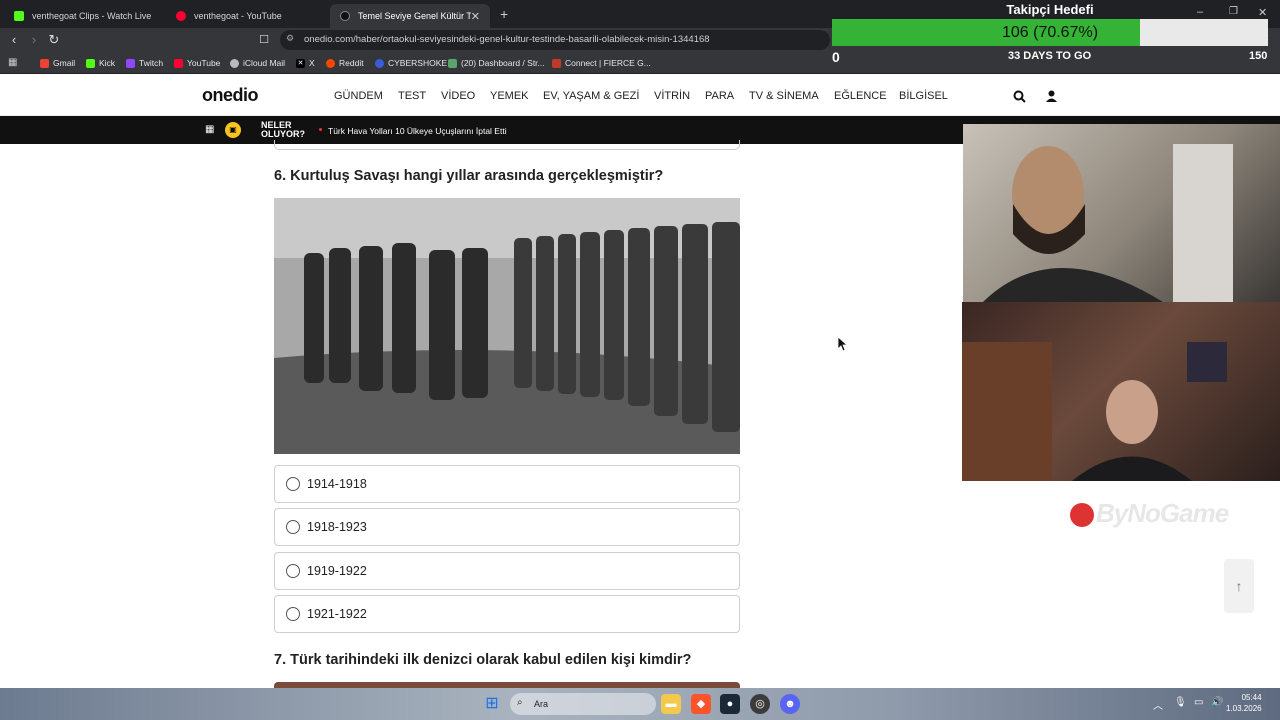 The height and width of the screenshot is (720, 1280). What do you see at coordinates (784, 96) in the screenshot?
I see `nav-tv-sinema: TV & SİNEMA` at bounding box center [784, 96].